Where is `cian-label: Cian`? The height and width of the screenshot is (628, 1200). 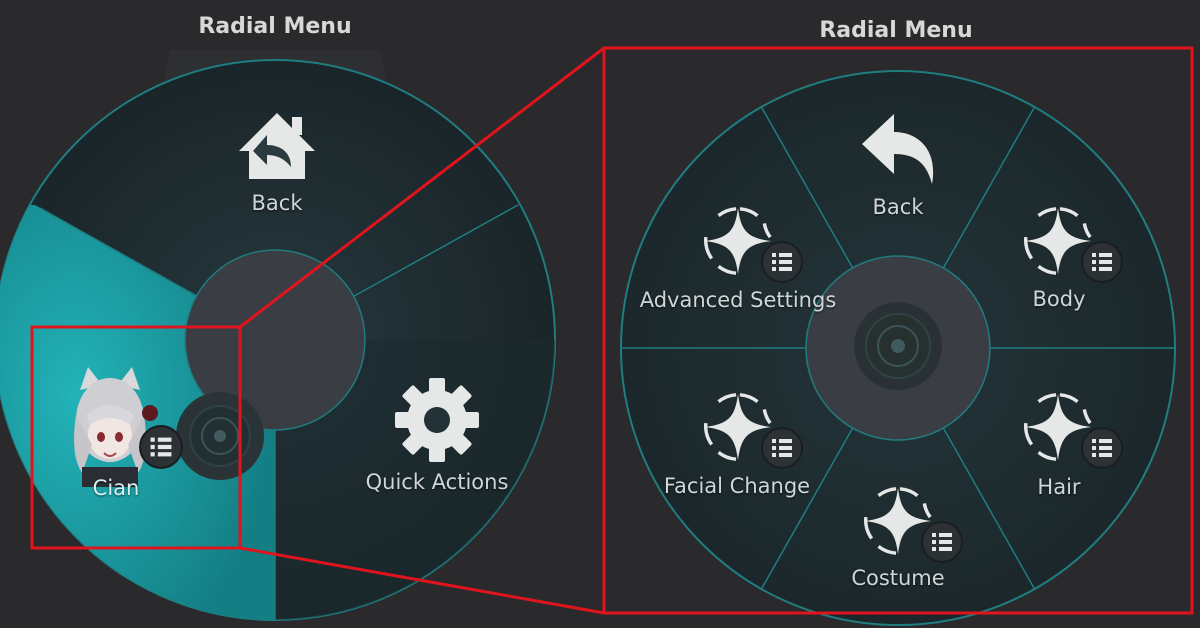
cian-label: Cian is located at coordinates (116, 488).